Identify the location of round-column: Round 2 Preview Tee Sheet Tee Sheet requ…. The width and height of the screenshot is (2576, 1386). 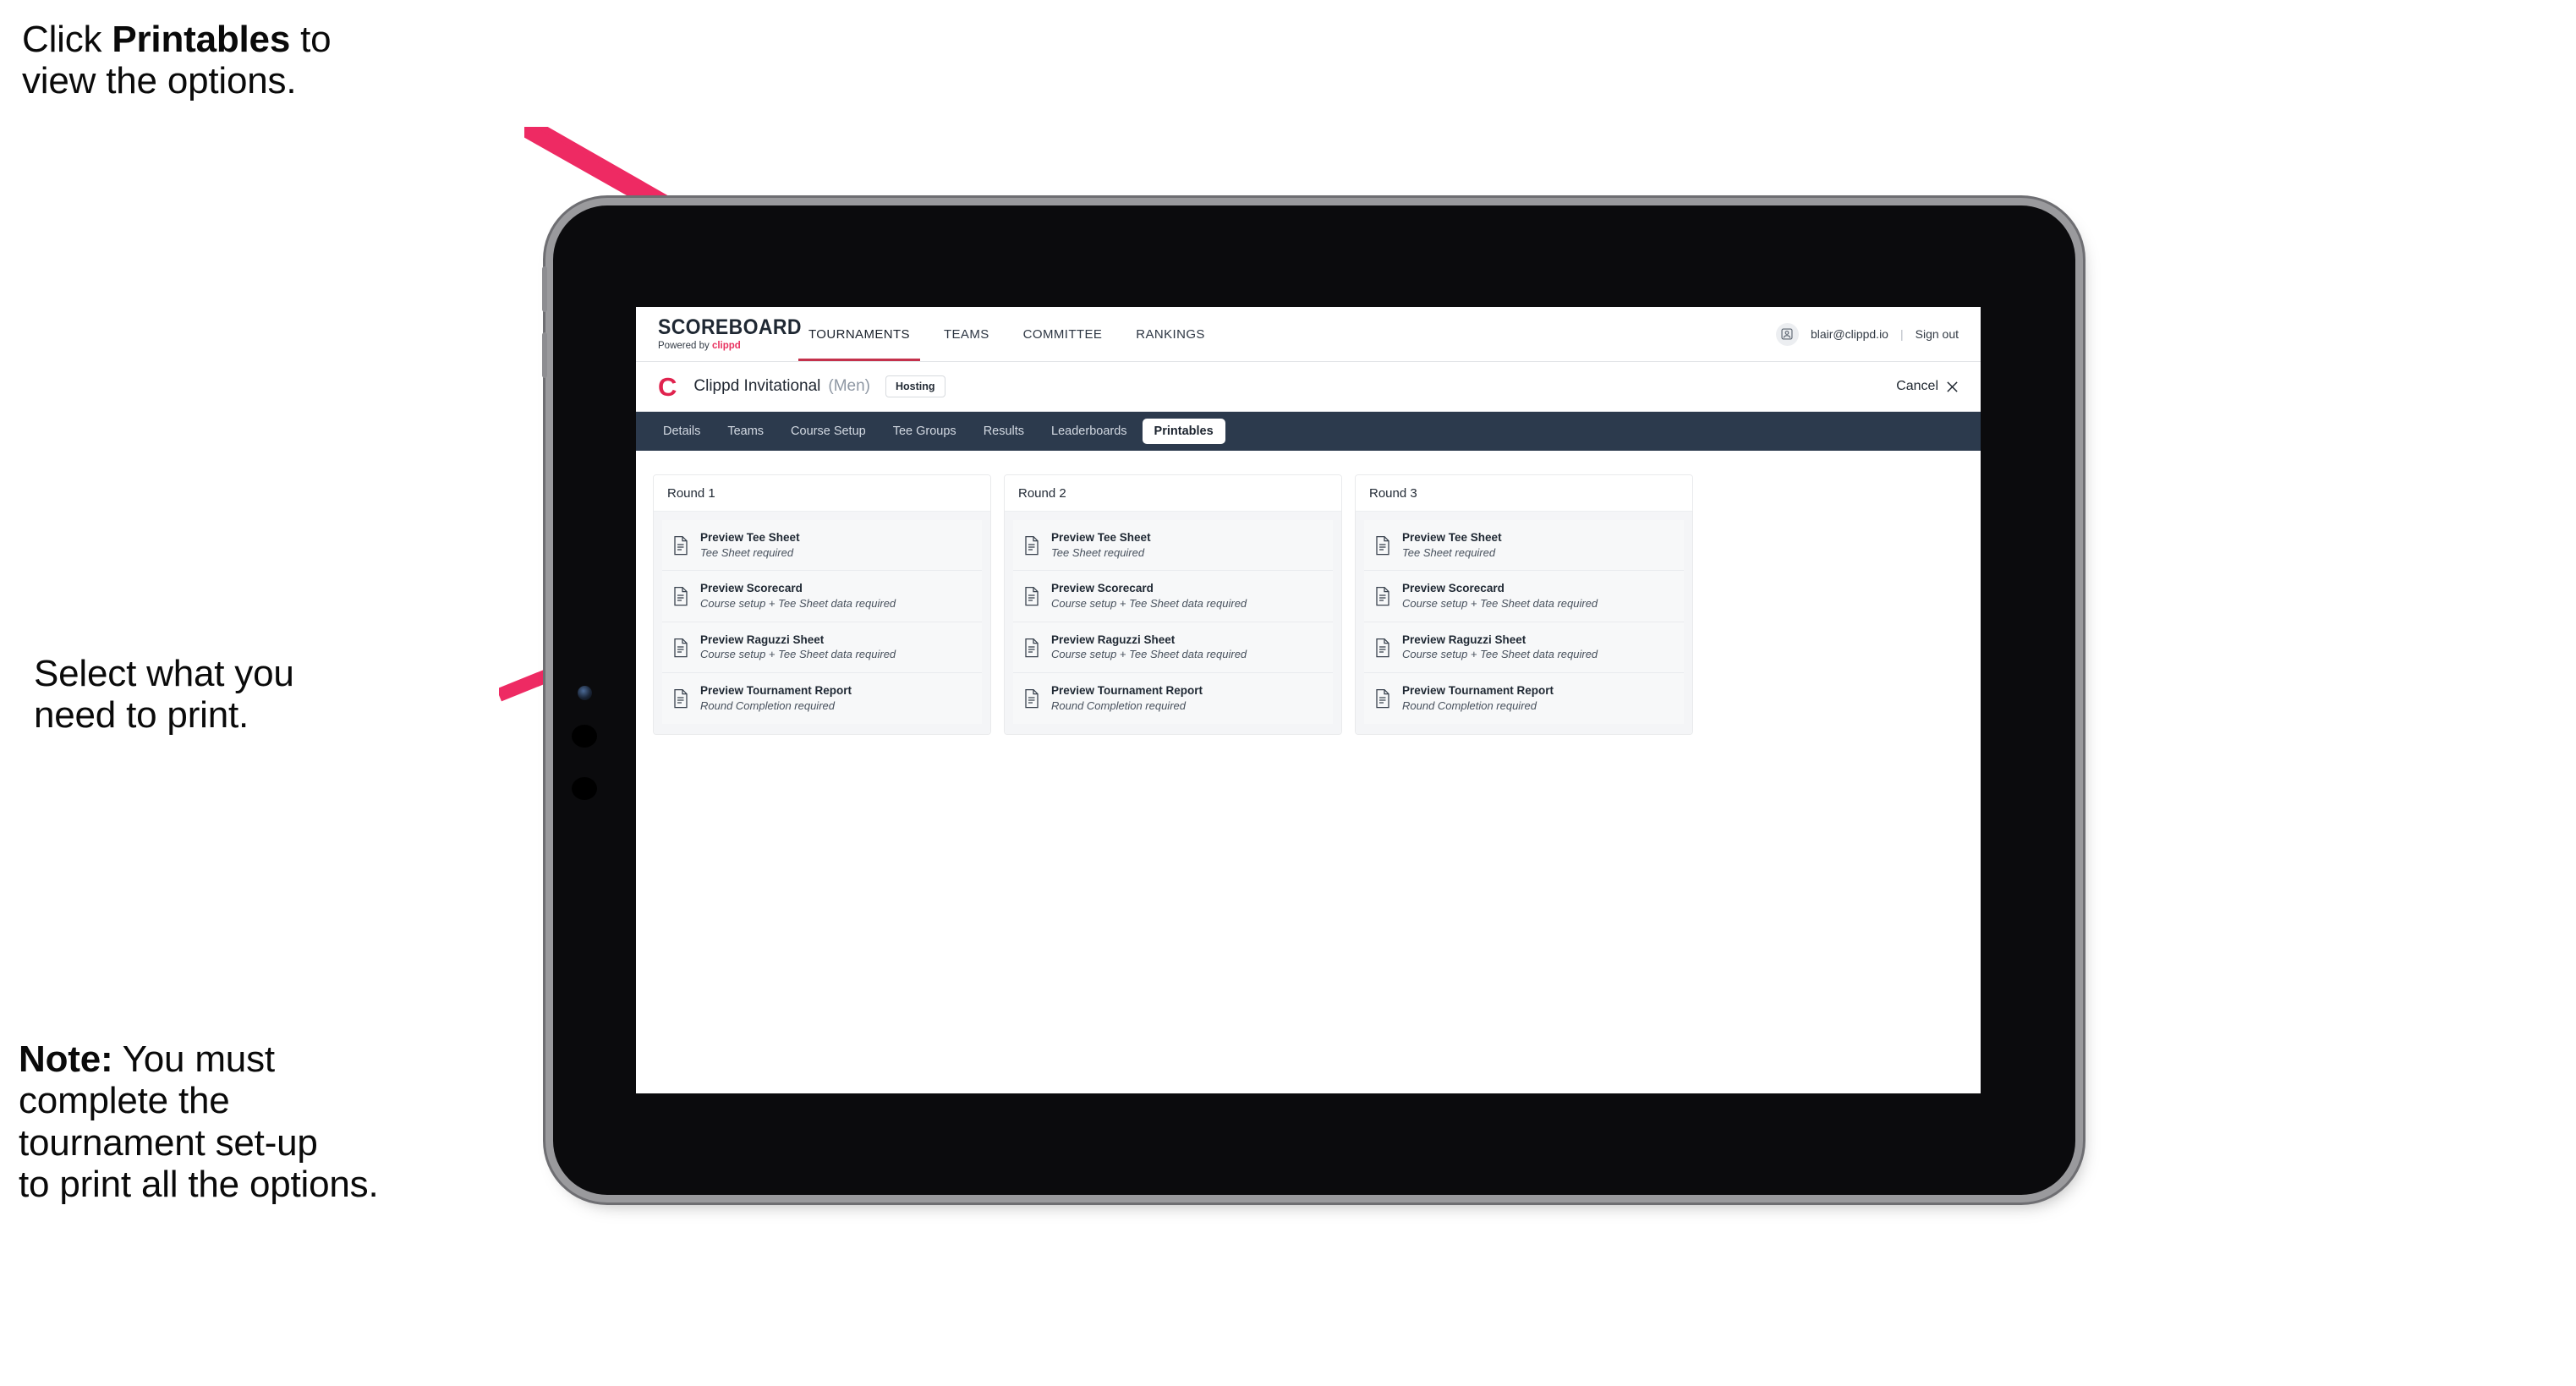
(1173, 604).